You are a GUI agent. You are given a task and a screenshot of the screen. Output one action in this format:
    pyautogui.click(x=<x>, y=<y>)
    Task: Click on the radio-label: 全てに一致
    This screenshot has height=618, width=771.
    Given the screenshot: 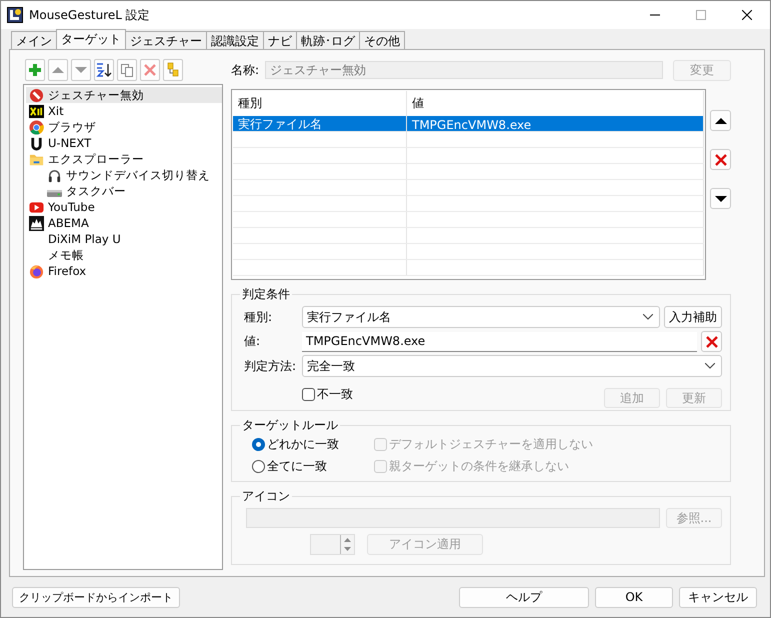 What is the action you would take?
    pyautogui.click(x=297, y=466)
    